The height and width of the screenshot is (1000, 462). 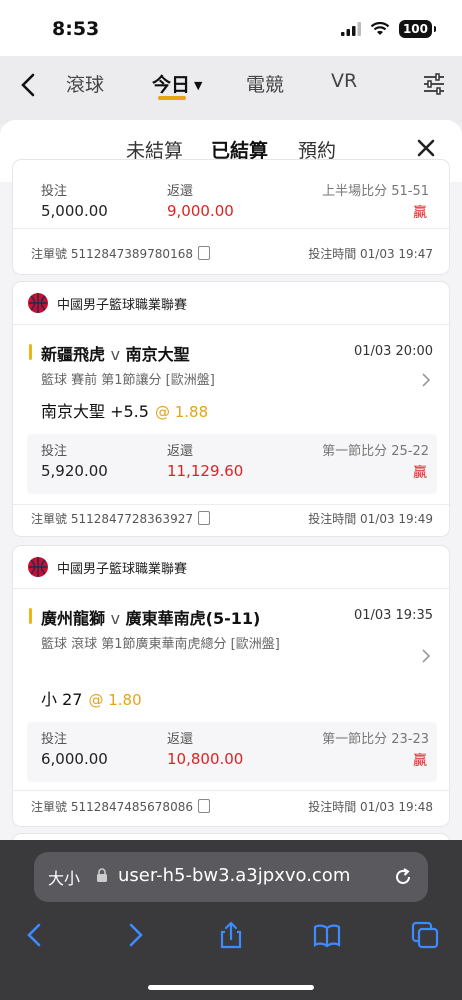 I want to click on selection-text: 小 27, so click(x=62, y=699).